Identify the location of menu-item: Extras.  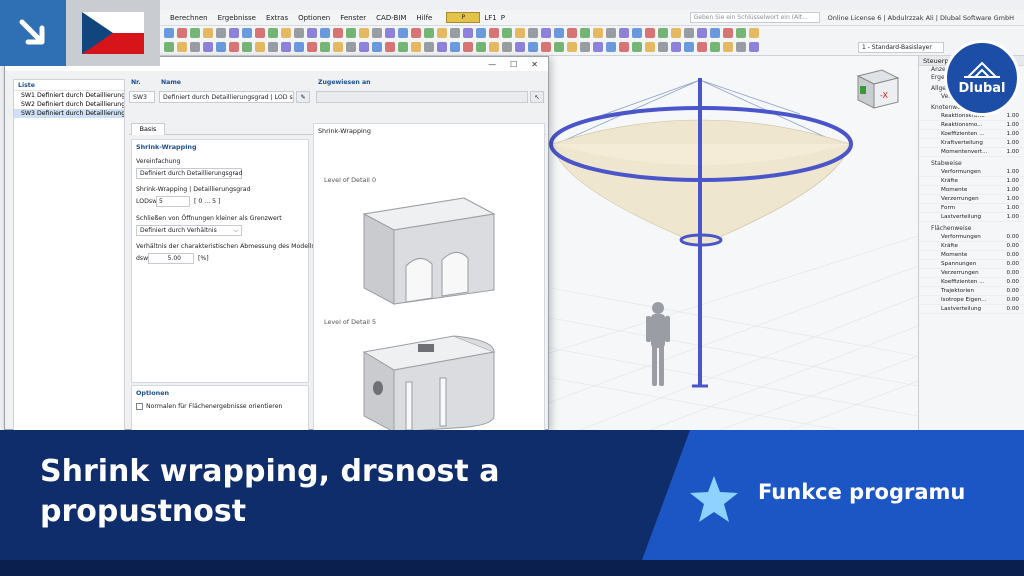
(277, 18).